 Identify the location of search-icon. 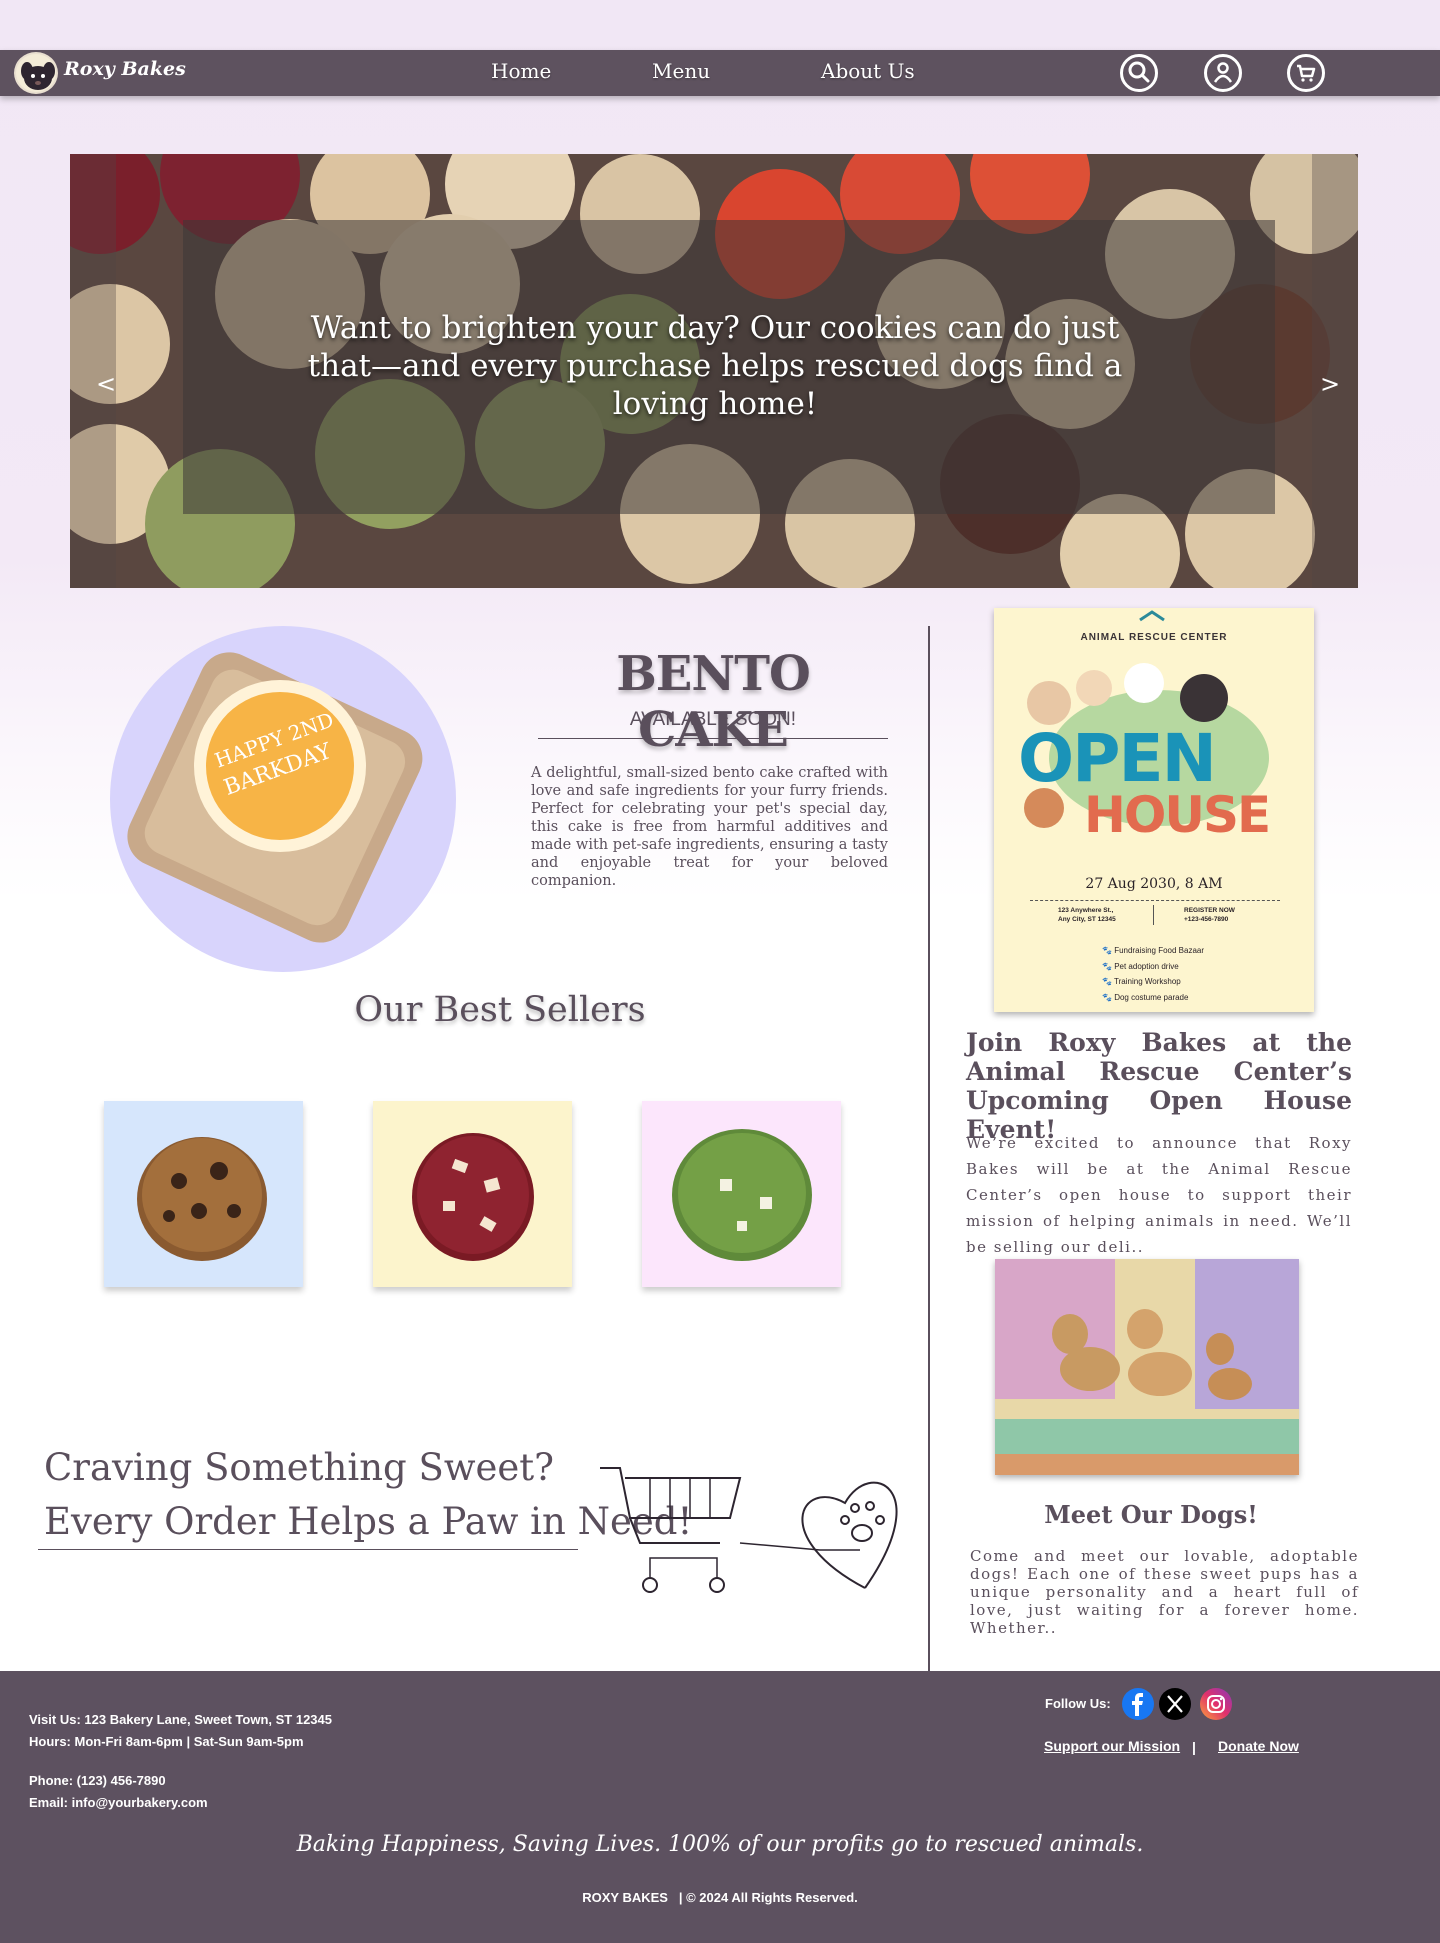
(1139, 73).